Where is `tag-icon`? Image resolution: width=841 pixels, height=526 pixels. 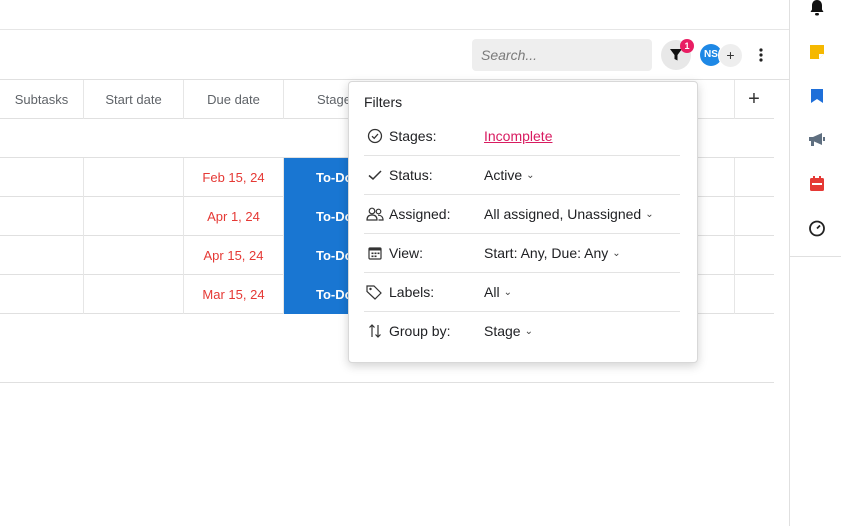
tag-icon is located at coordinates (375, 292).